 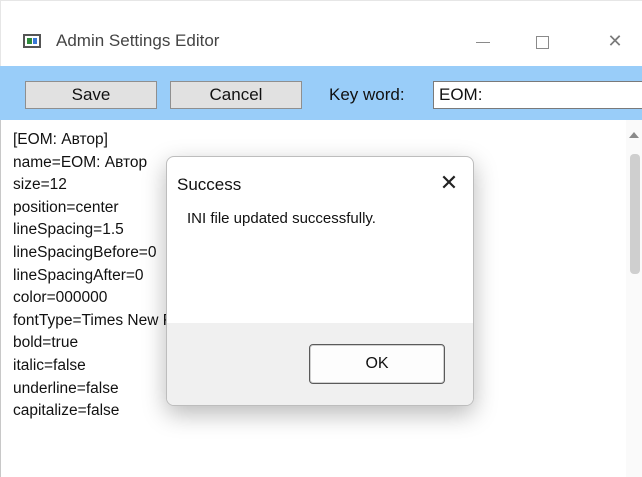 I want to click on dialog-close-button: ✕, so click(x=449, y=183).